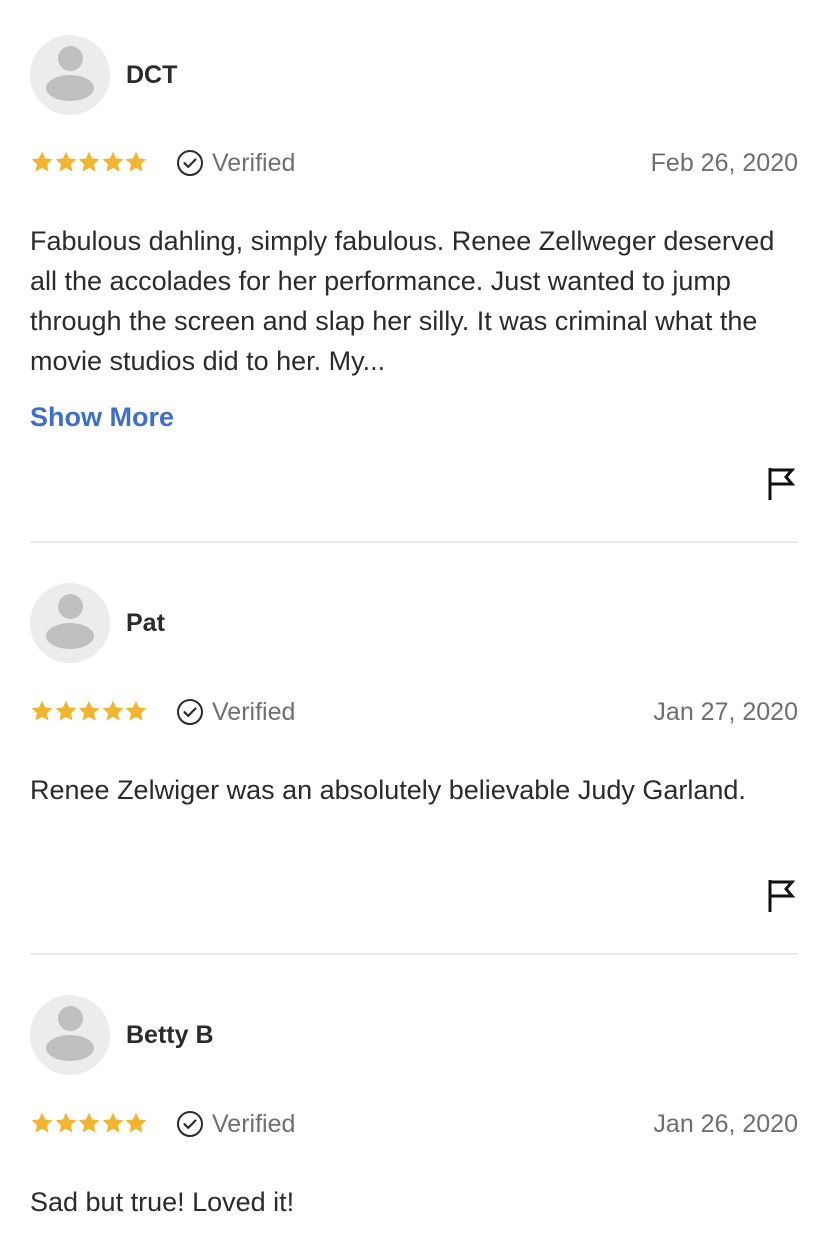  Describe the element at coordinates (414, 712) in the screenshot. I see `review-meta: Verified Jan 27, 2020` at that location.